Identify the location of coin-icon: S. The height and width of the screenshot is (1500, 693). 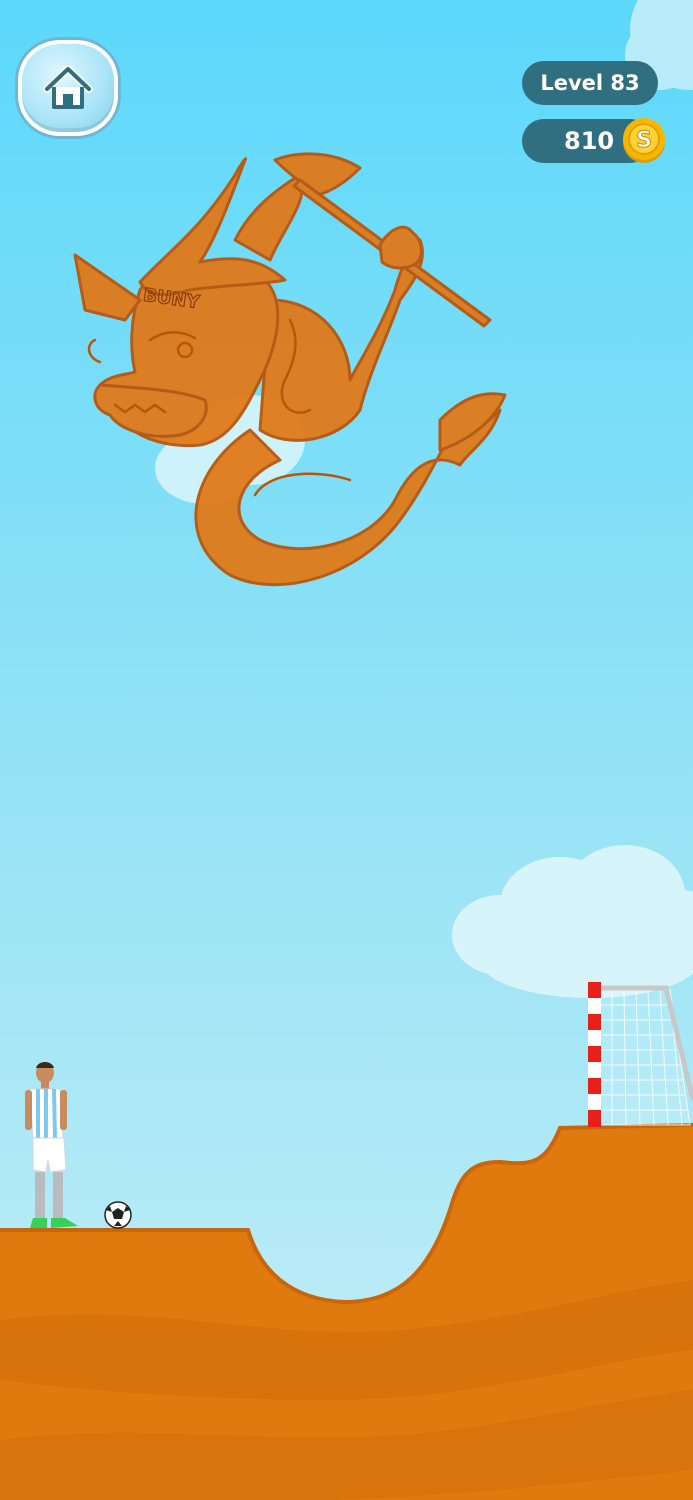
(644, 140).